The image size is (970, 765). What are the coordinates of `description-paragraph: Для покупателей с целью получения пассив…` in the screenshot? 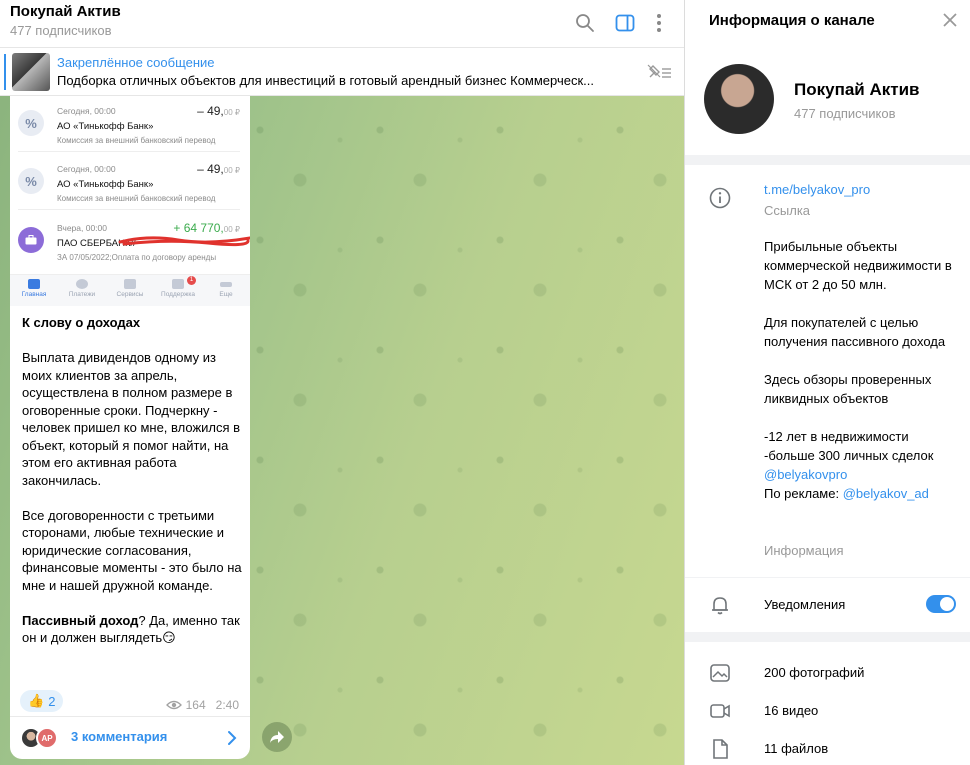 It's located at (855, 332).